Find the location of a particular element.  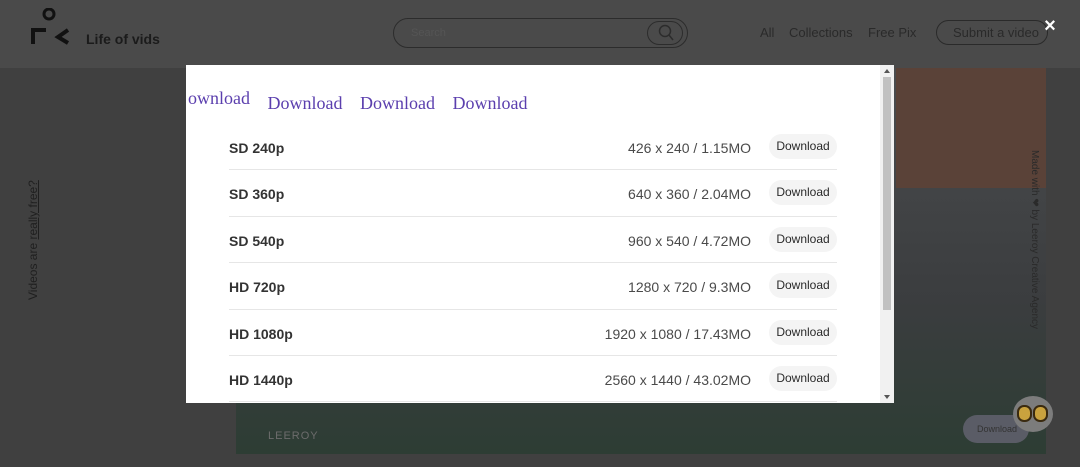

size-label: 426 x 240 / 1.15MO is located at coordinates (689, 148).